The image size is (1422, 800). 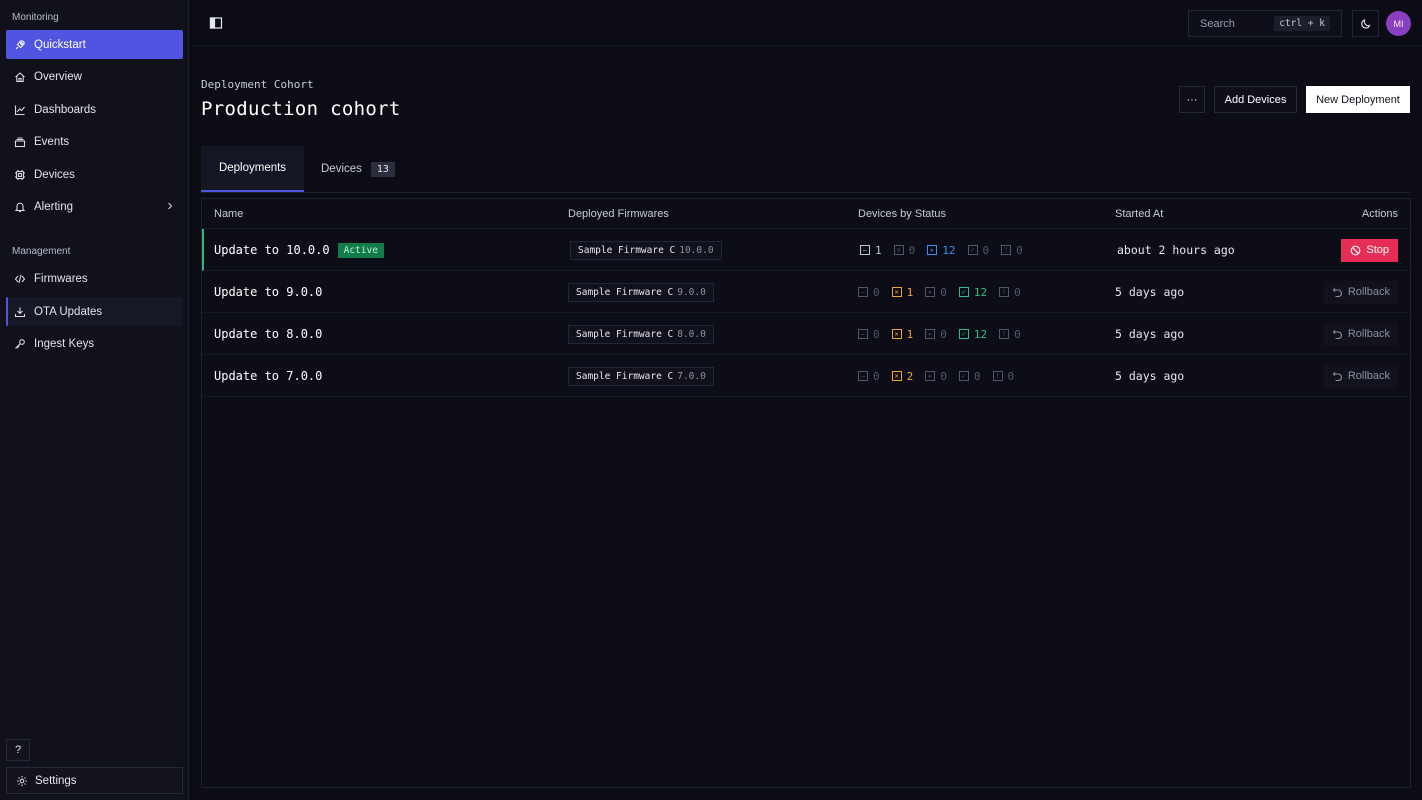 I want to click on deployment-name: Update to 10.0.0, so click(x=272, y=250).